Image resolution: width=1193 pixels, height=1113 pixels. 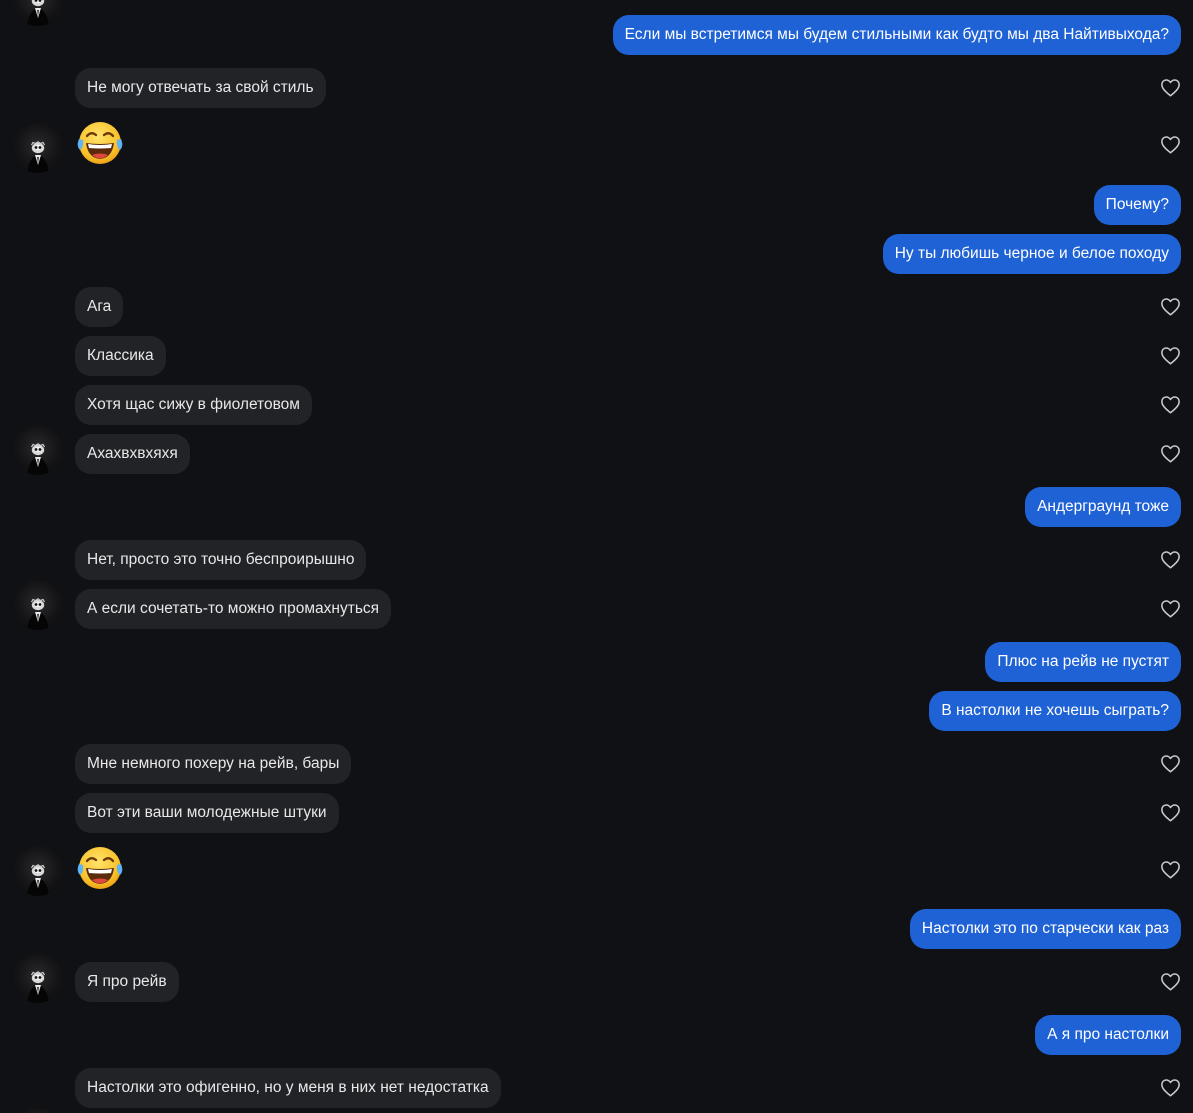 I want to click on outgoing-message: А я про настолки, so click(x=596, y=1035).